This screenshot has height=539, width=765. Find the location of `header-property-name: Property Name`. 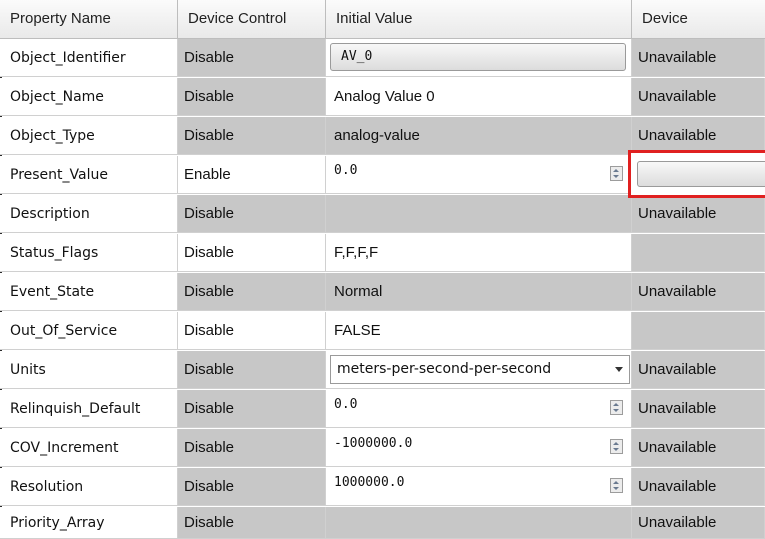

header-property-name: Property Name is located at coordinates (89, 19).